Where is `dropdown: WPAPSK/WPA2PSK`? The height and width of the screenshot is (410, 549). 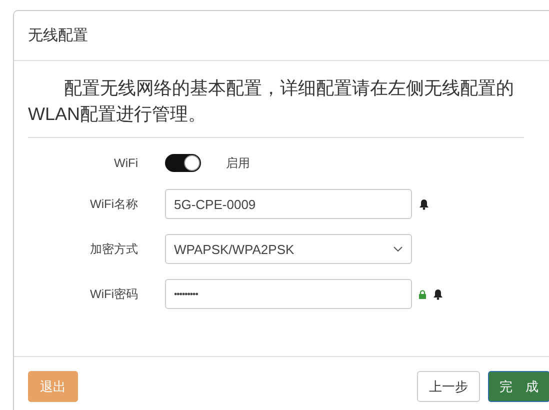 dropdown: WPAPSK/WPA2PSK is located at coordinates (288, 249).